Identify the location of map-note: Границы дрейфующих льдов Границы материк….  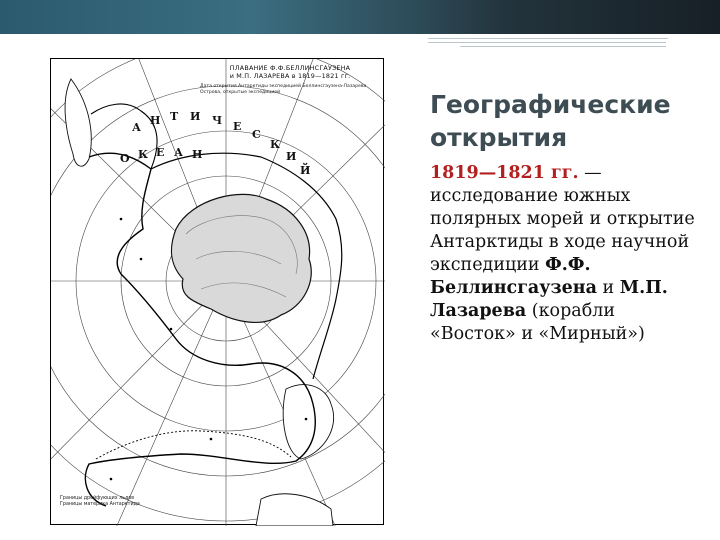
(175, 502).